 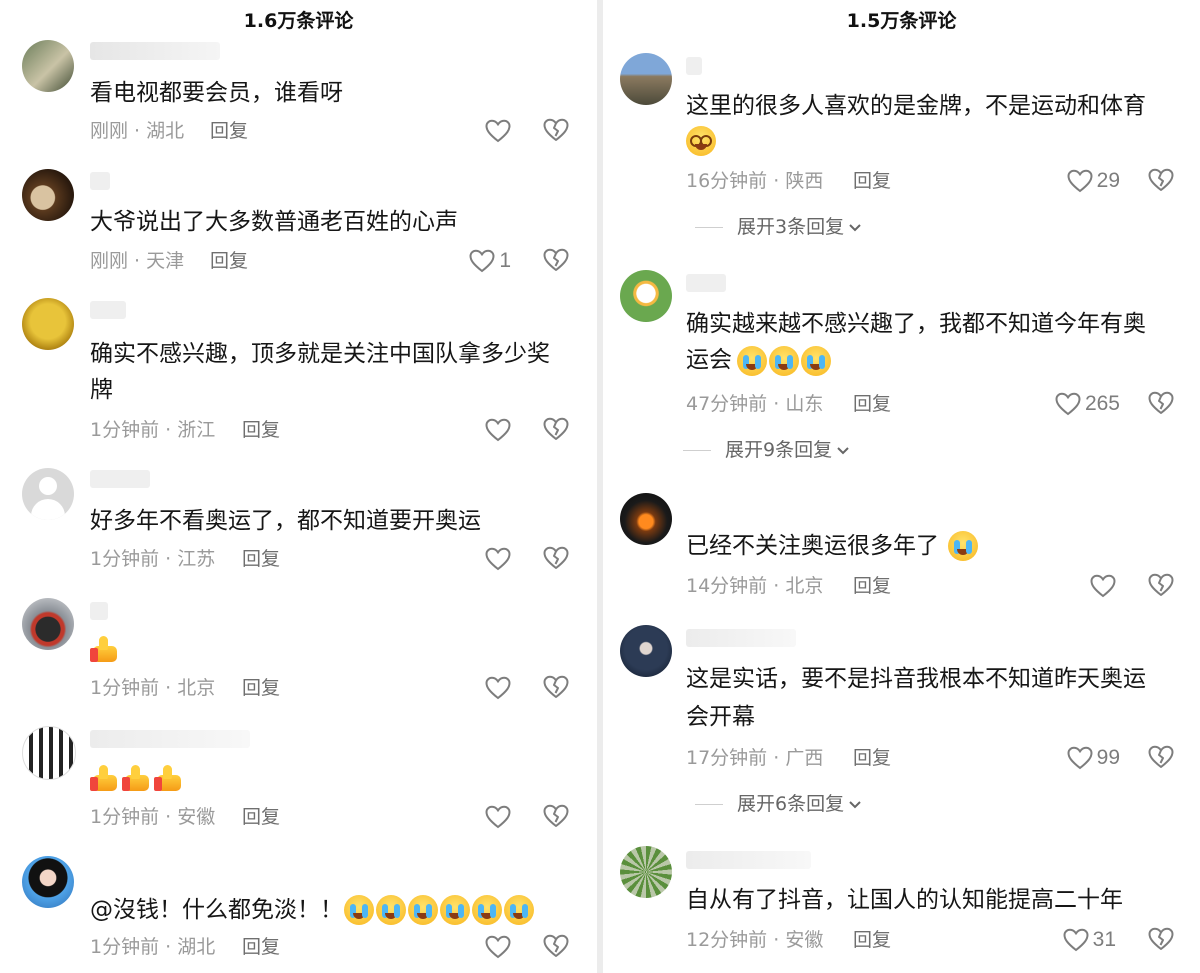 I want to click on comment-location: 湖北, so click(x=165, y=131).